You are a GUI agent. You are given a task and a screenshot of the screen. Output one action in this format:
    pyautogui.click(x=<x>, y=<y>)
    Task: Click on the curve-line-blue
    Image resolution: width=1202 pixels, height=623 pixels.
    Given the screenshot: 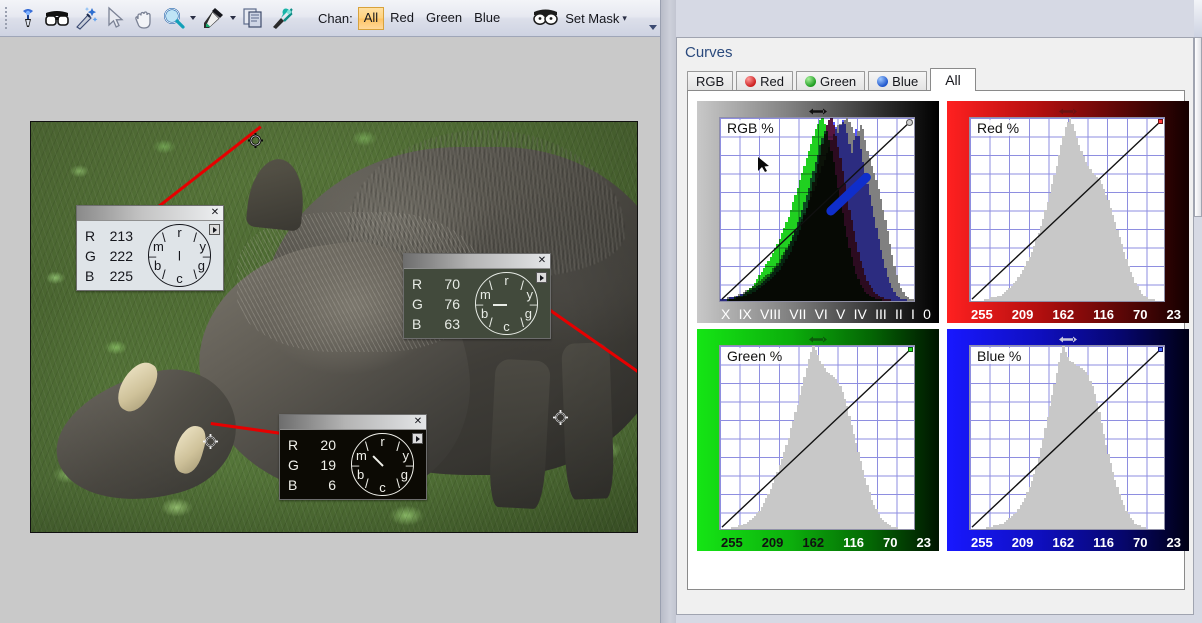 What is the action you would take?
    pyautogui.click(x=1067, y=437)
    